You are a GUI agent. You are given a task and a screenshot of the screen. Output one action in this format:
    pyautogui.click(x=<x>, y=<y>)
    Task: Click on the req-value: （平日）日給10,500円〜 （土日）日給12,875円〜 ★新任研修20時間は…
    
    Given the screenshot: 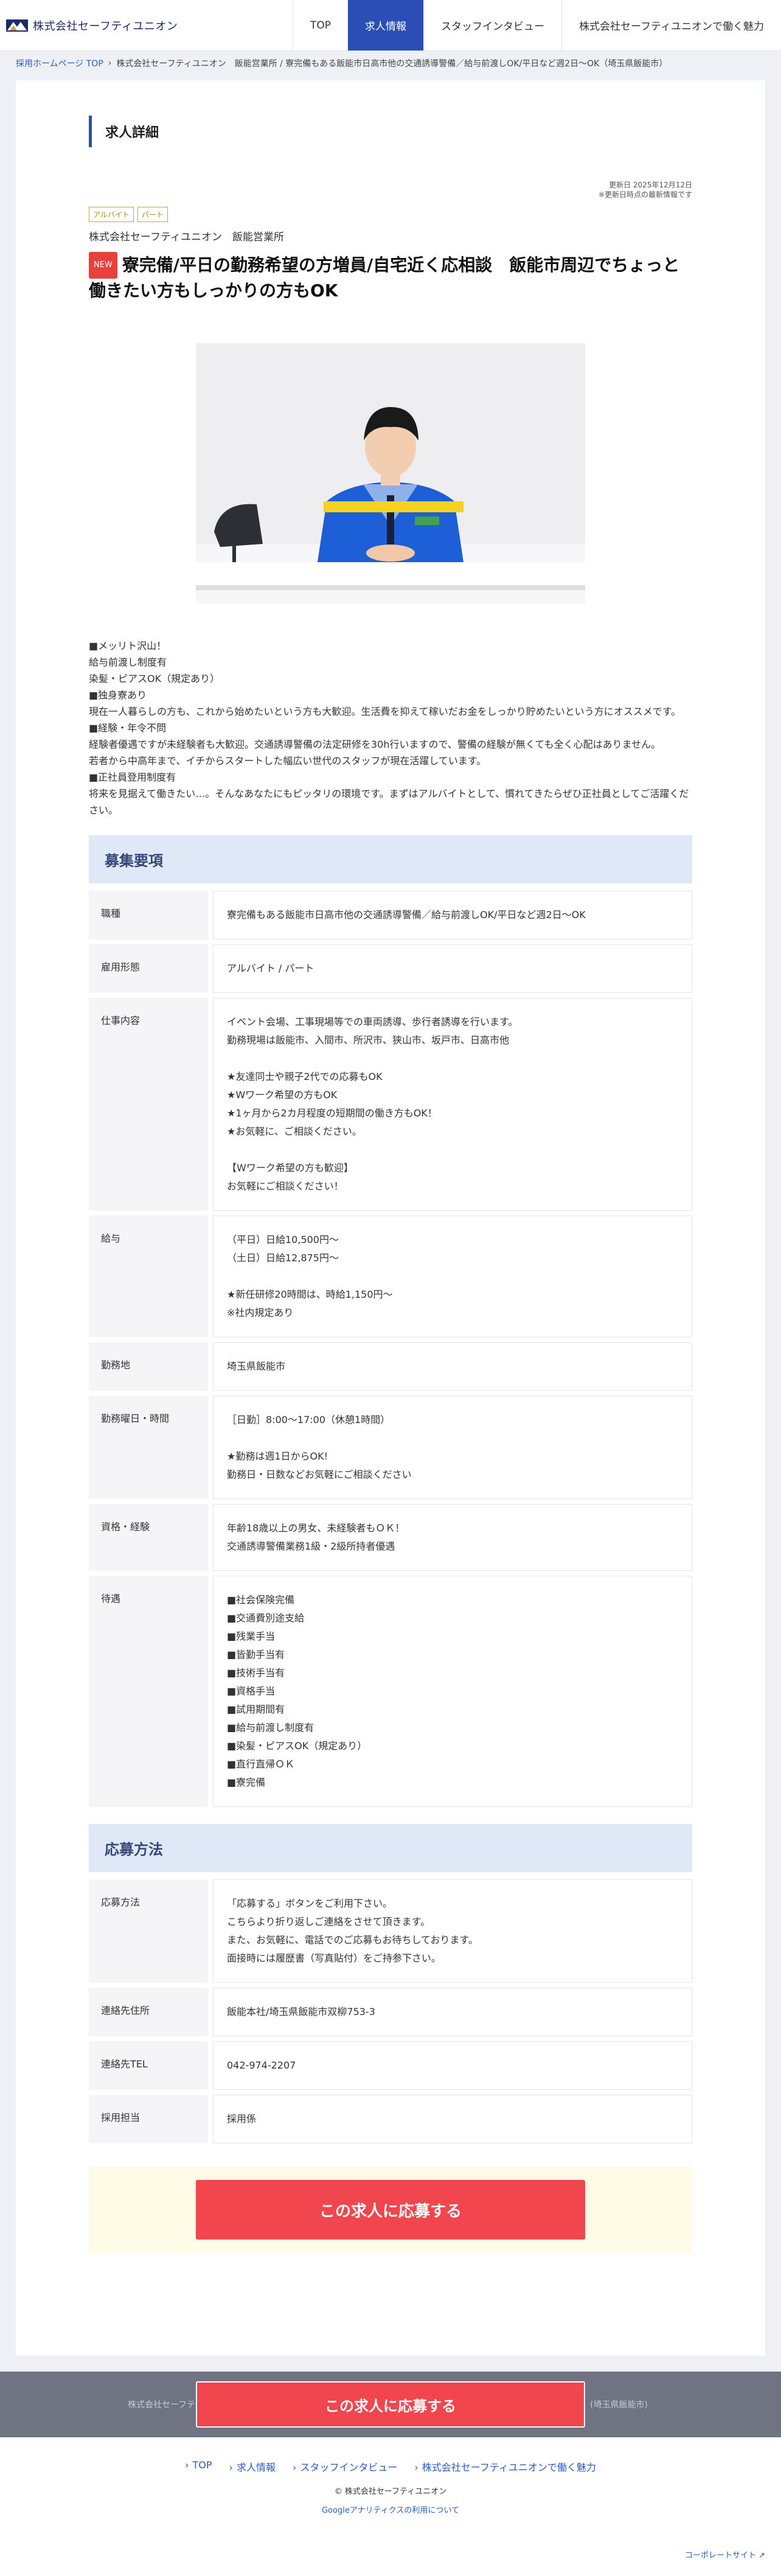 What is the action you would take?
    pyautogui.click(x=453, y=1276)
    